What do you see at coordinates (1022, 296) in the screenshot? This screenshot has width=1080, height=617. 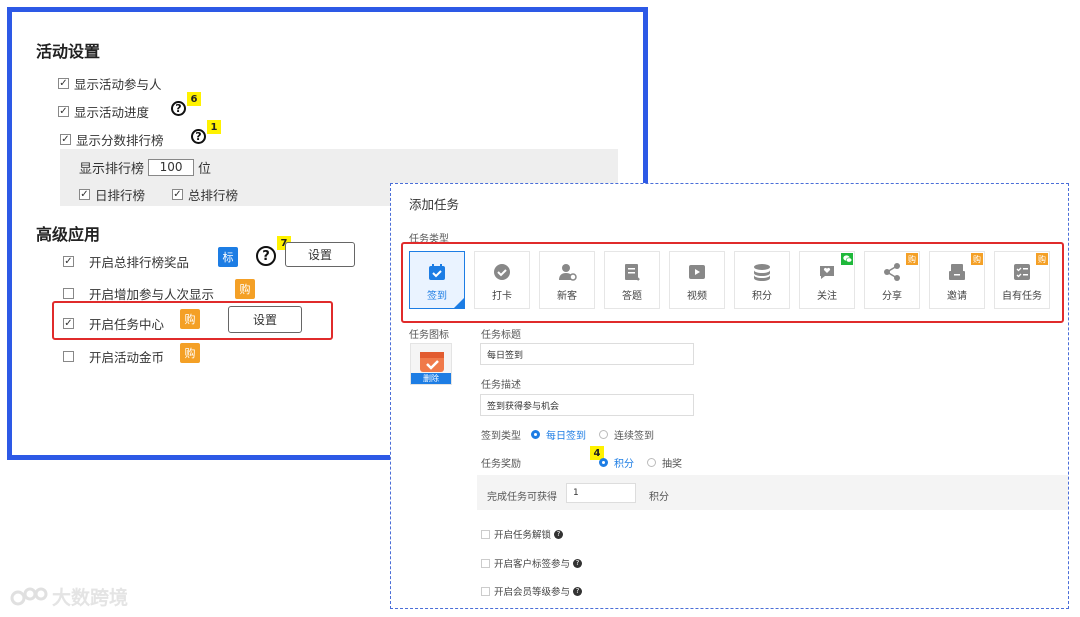 I see `task-type-label-text: 自有任务` at bounding box center [1022, 296].